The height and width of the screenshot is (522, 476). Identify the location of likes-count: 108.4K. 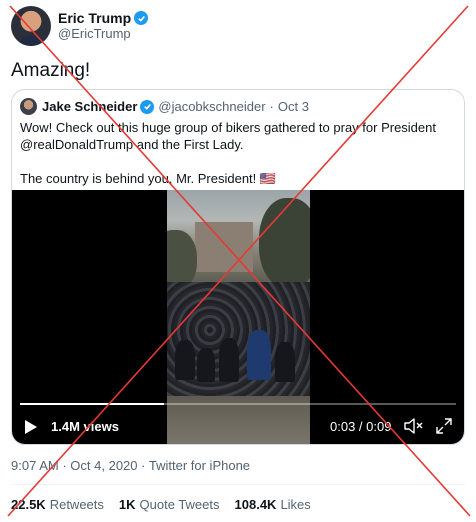
(255, 504).